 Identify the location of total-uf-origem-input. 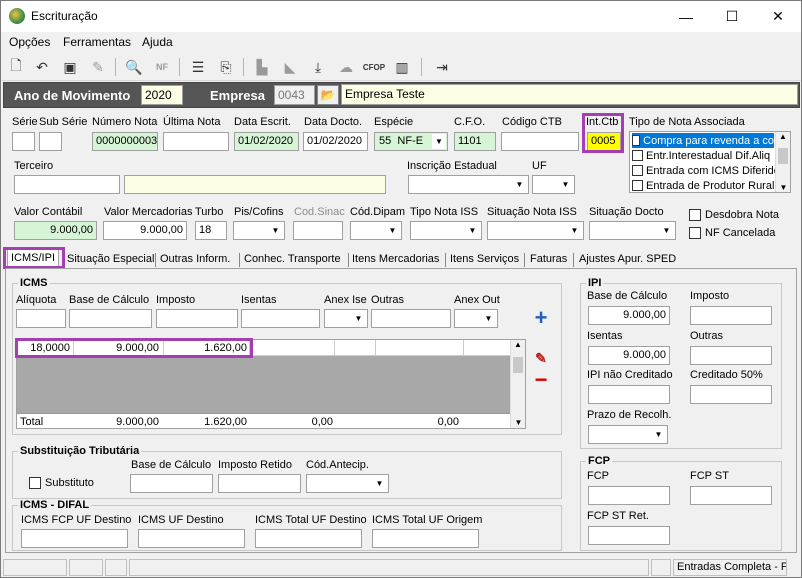
(425, 538).